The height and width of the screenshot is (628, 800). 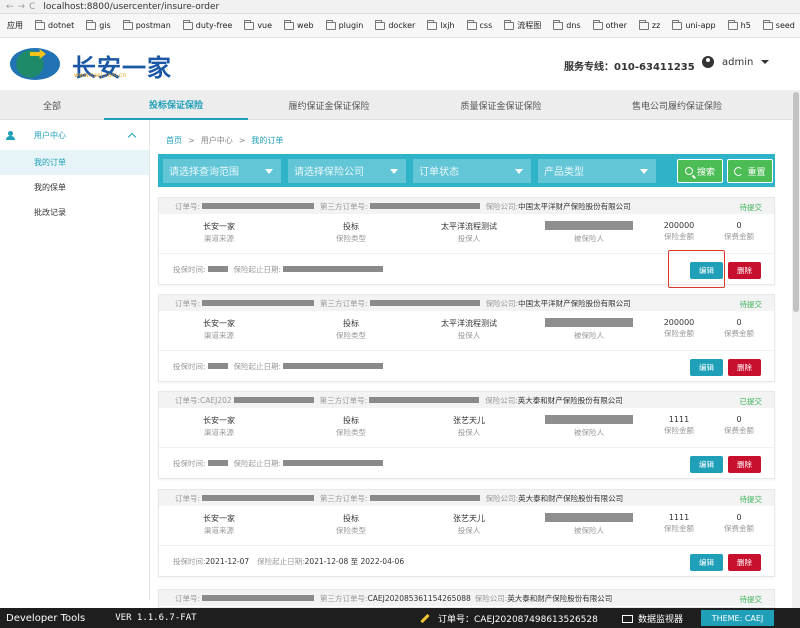 I want to click on tab-quality-bond: 质量保证金保证保险, so click(x=501, y=105).